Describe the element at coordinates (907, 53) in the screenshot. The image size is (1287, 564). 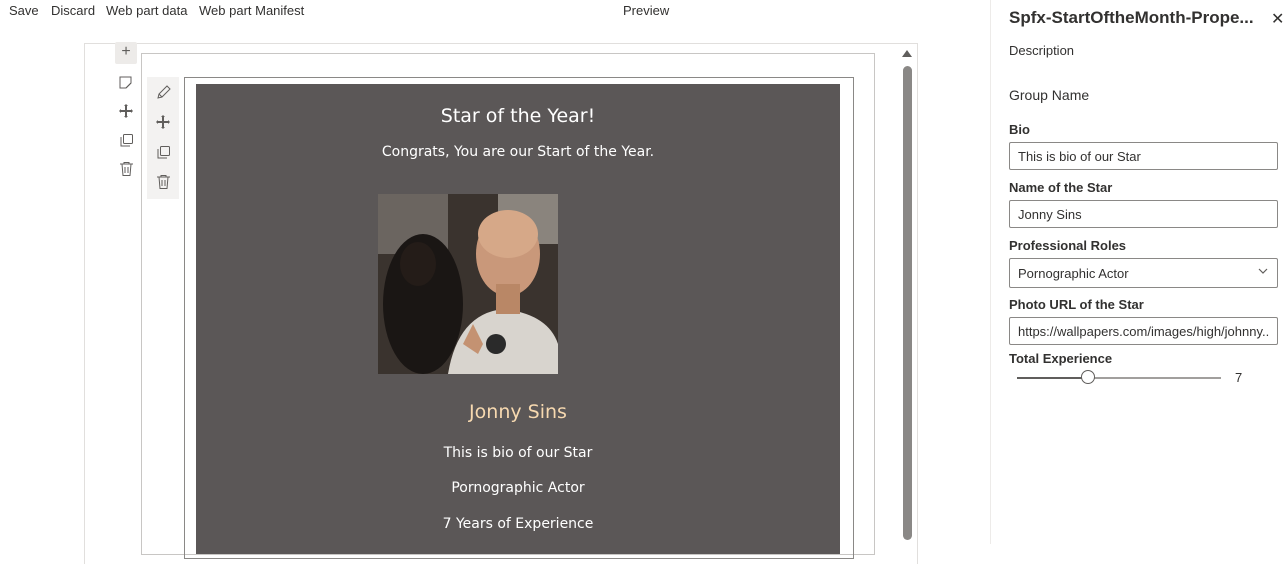
I see `scroll-up-arrow-icon` at that location.